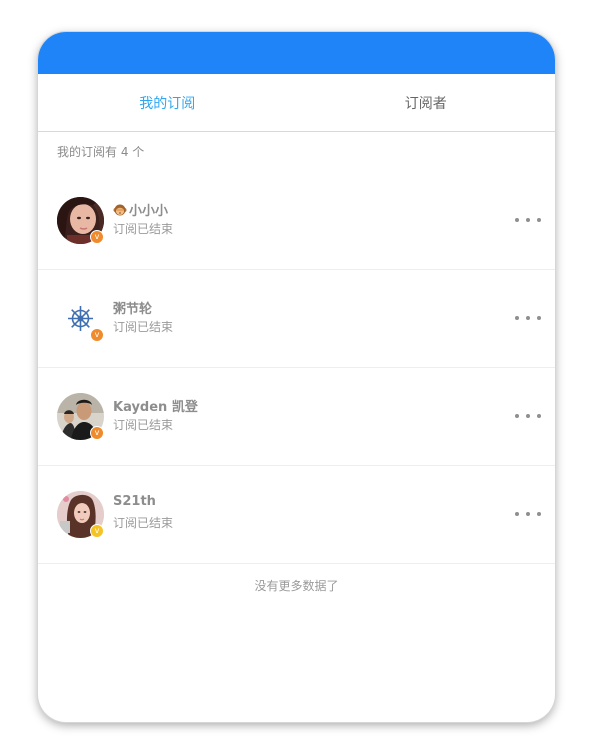 This screenshot has width=593, height=755. I want to click on list-item: v 粥节轮 订阅已结束, so click(296, 319).